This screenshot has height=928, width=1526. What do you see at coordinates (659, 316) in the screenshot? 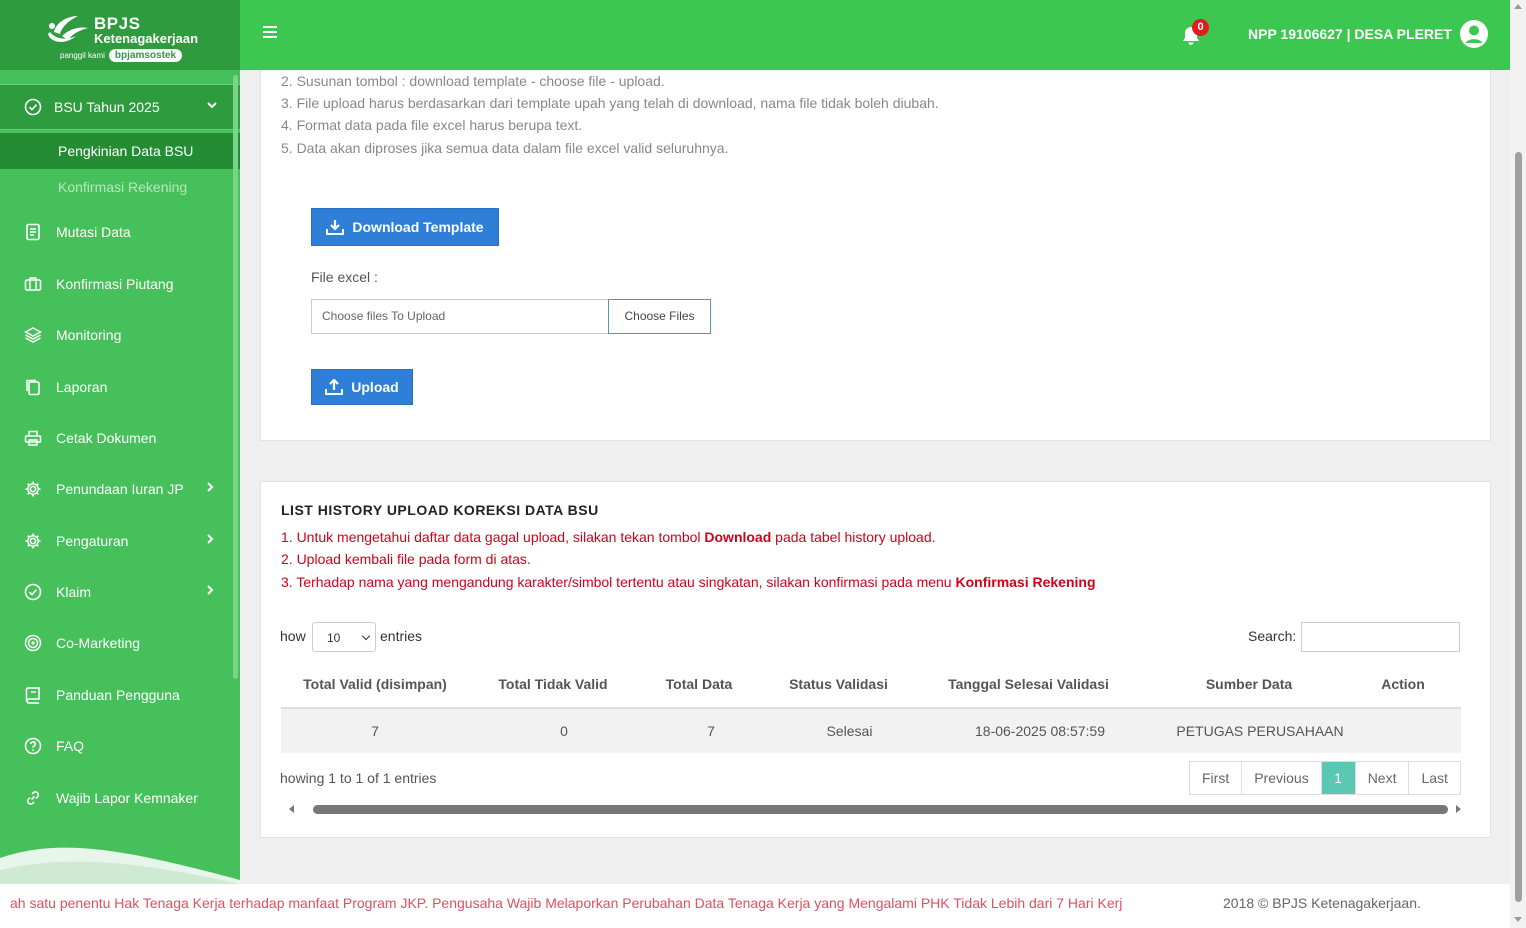
I see `choose-files-button: Choose Files` at bounding box center [659, 316].